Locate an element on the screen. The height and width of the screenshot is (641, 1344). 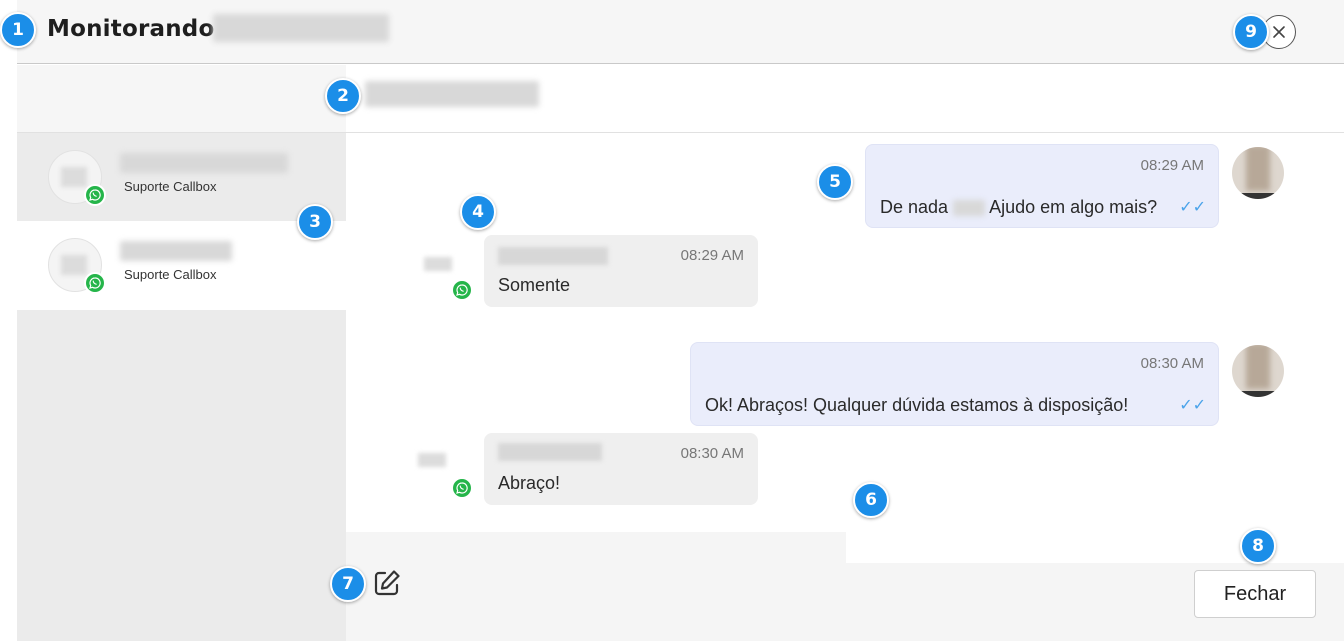
callout-marker: 8 is located at coordinates (1258, 546).